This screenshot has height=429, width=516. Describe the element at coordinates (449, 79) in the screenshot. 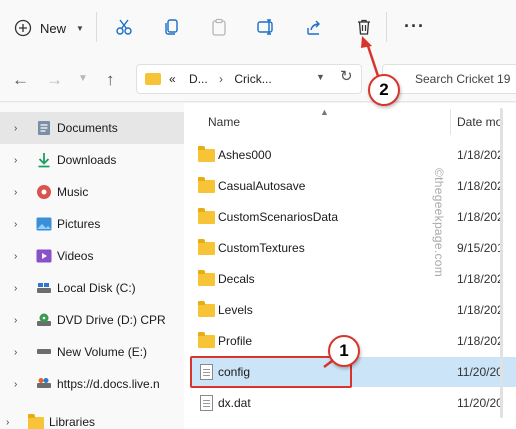

I see `search-input: Search Cricket 19` at that location.